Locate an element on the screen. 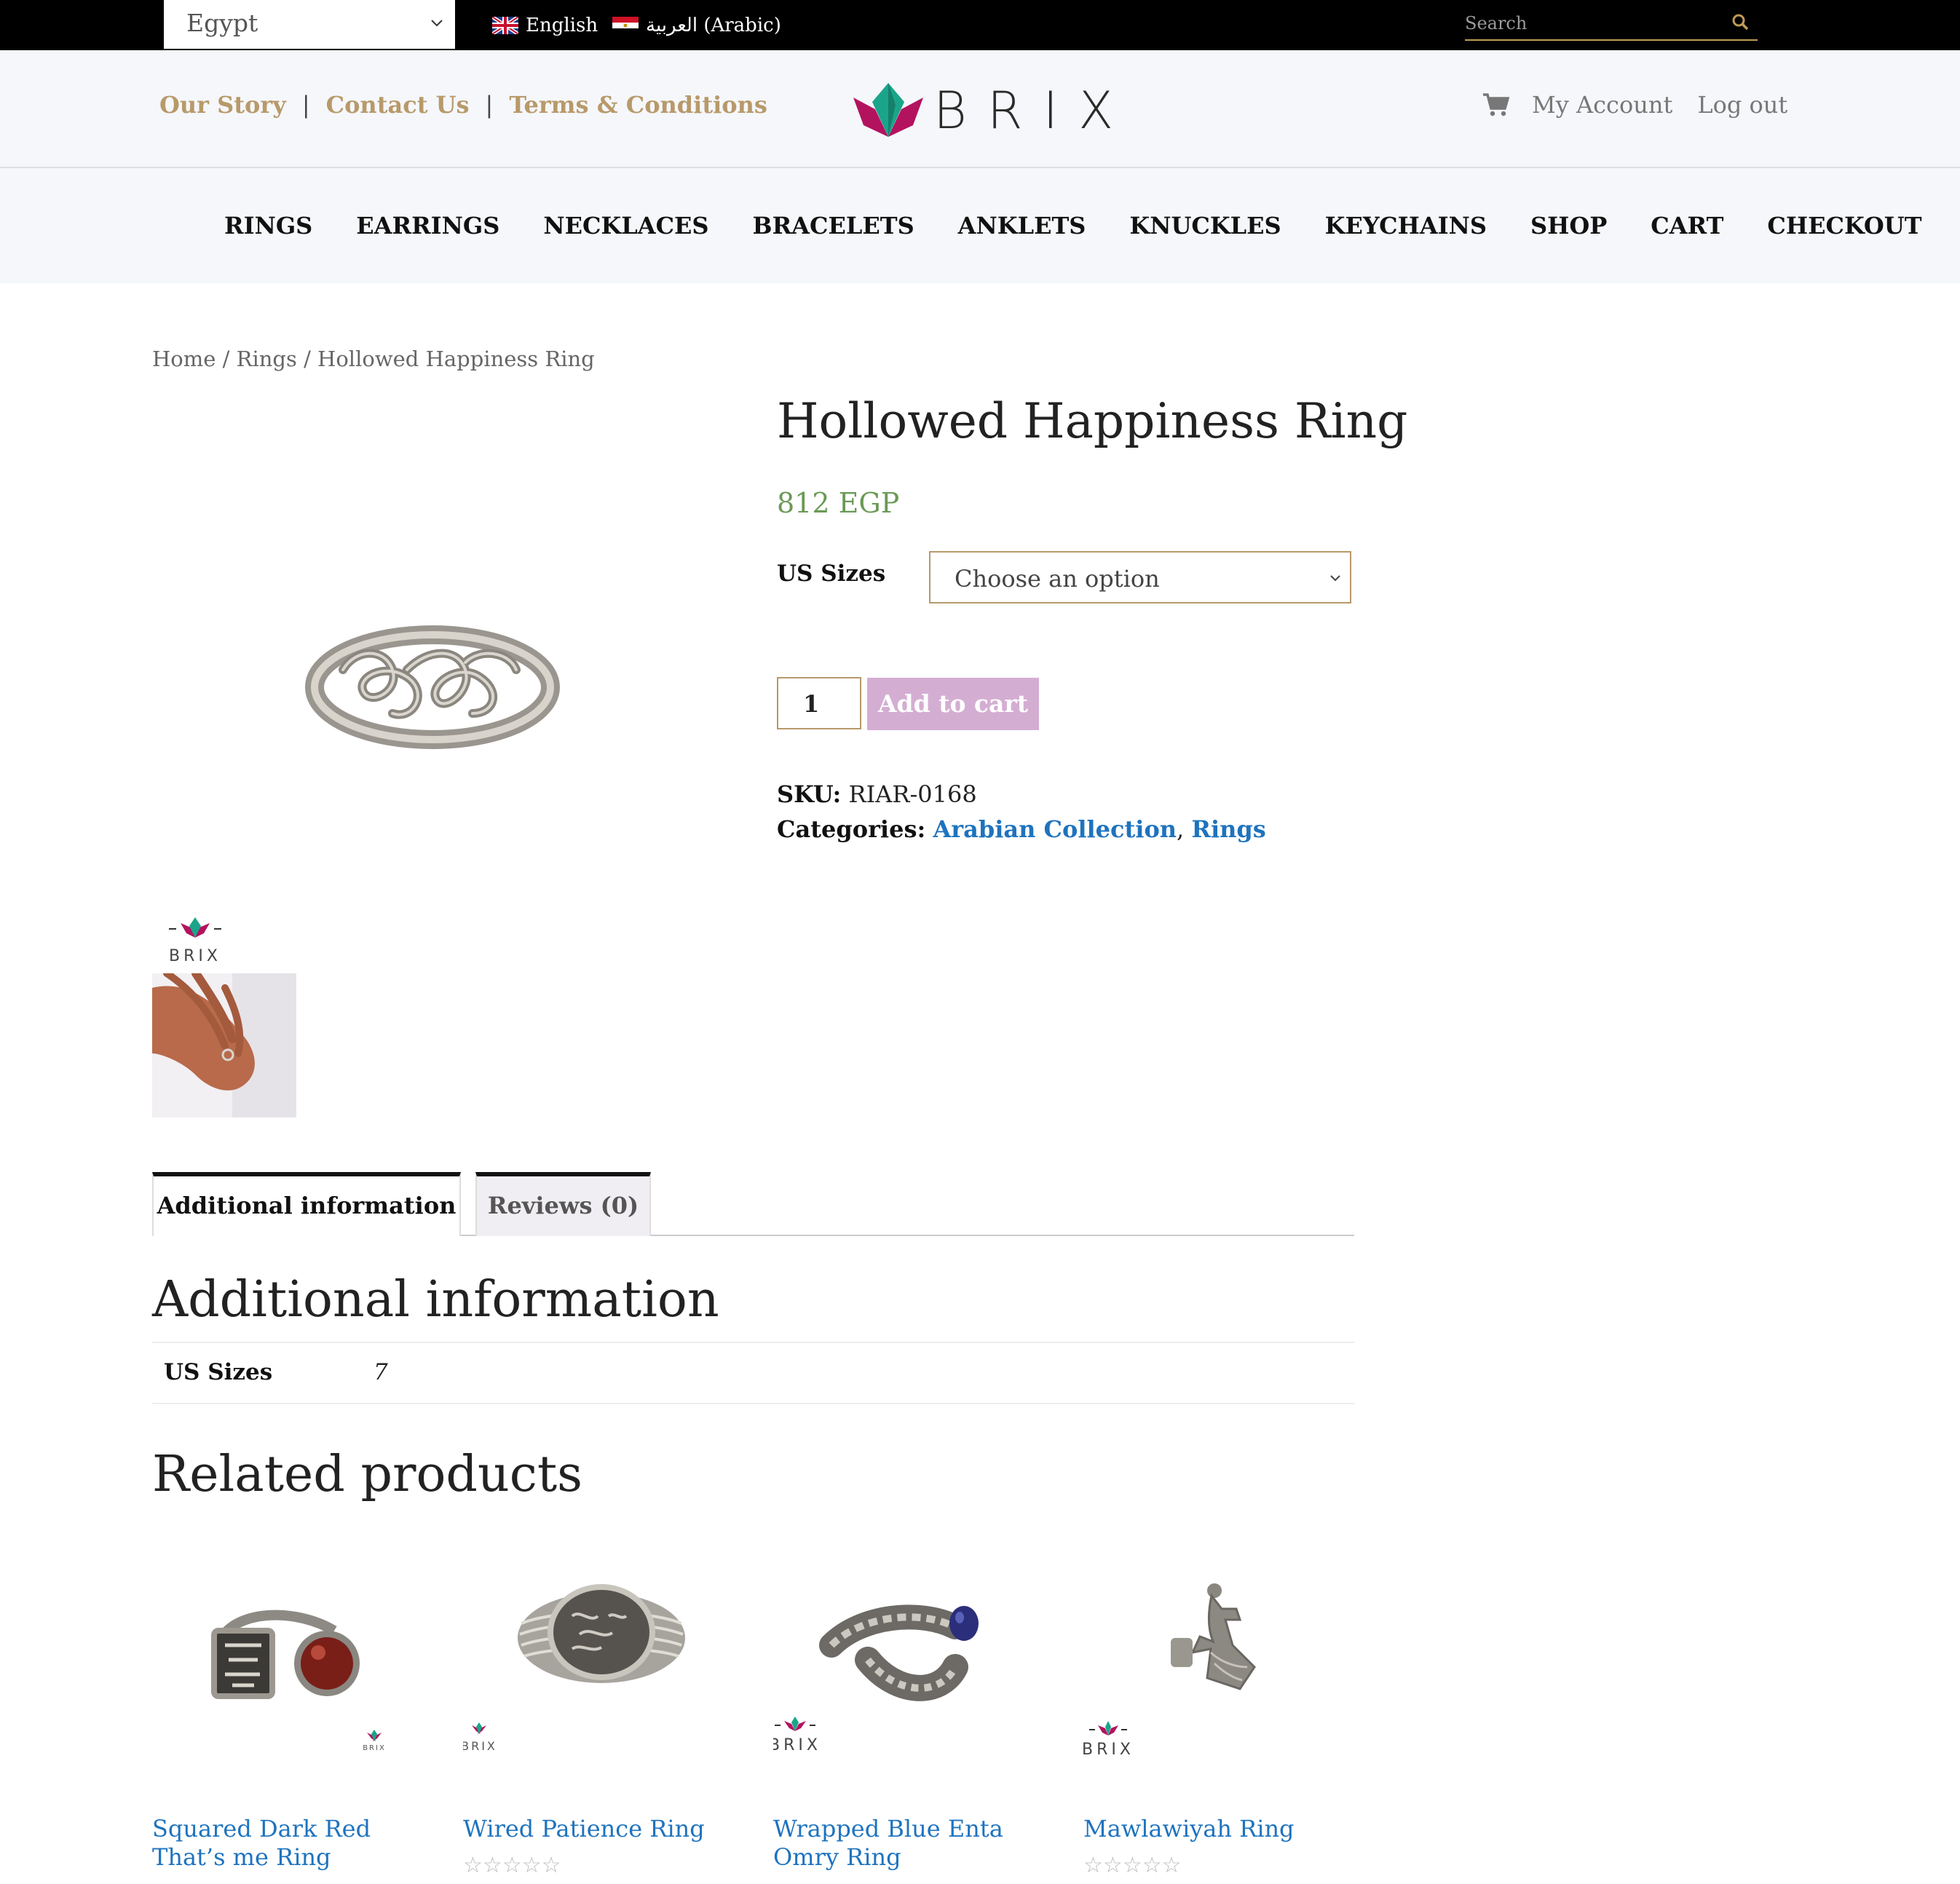 The height and width of the screenshot is (1884, 1960). add-to-cart-button: Add to cart is located at coordinates (953, 704).